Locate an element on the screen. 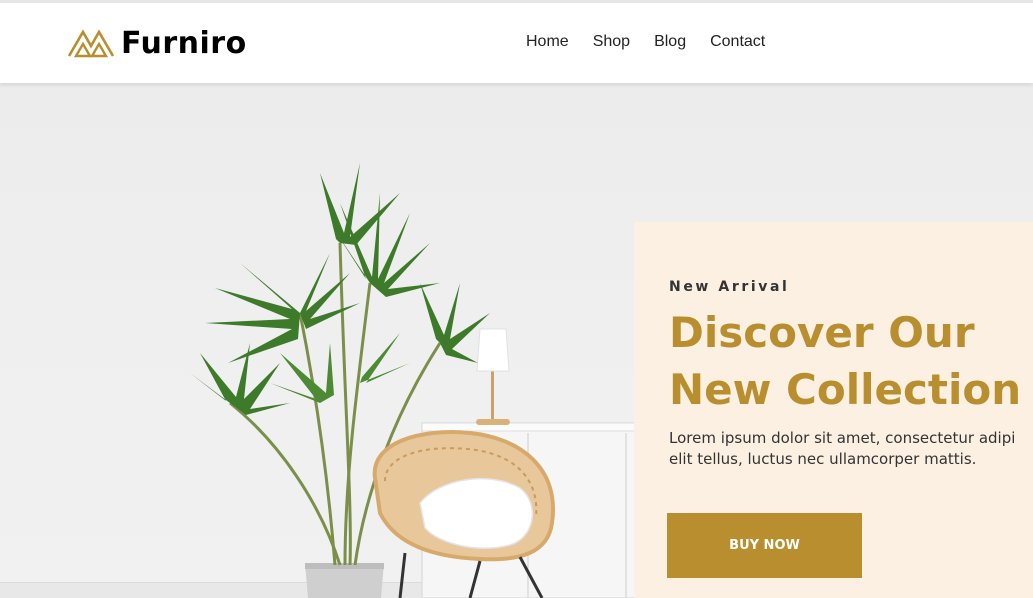 Image resolution: width=1033 pixels, height=598 pixels. nav-contact-link: Contact is located at coordinates (737, 42).